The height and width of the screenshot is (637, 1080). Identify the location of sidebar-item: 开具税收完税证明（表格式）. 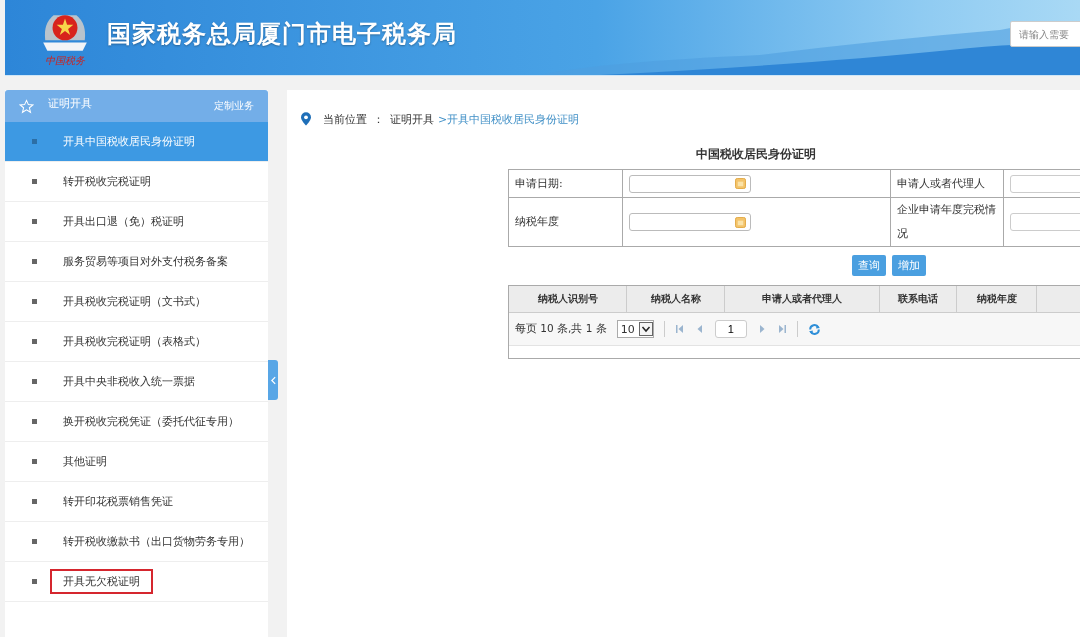
(136, 342).